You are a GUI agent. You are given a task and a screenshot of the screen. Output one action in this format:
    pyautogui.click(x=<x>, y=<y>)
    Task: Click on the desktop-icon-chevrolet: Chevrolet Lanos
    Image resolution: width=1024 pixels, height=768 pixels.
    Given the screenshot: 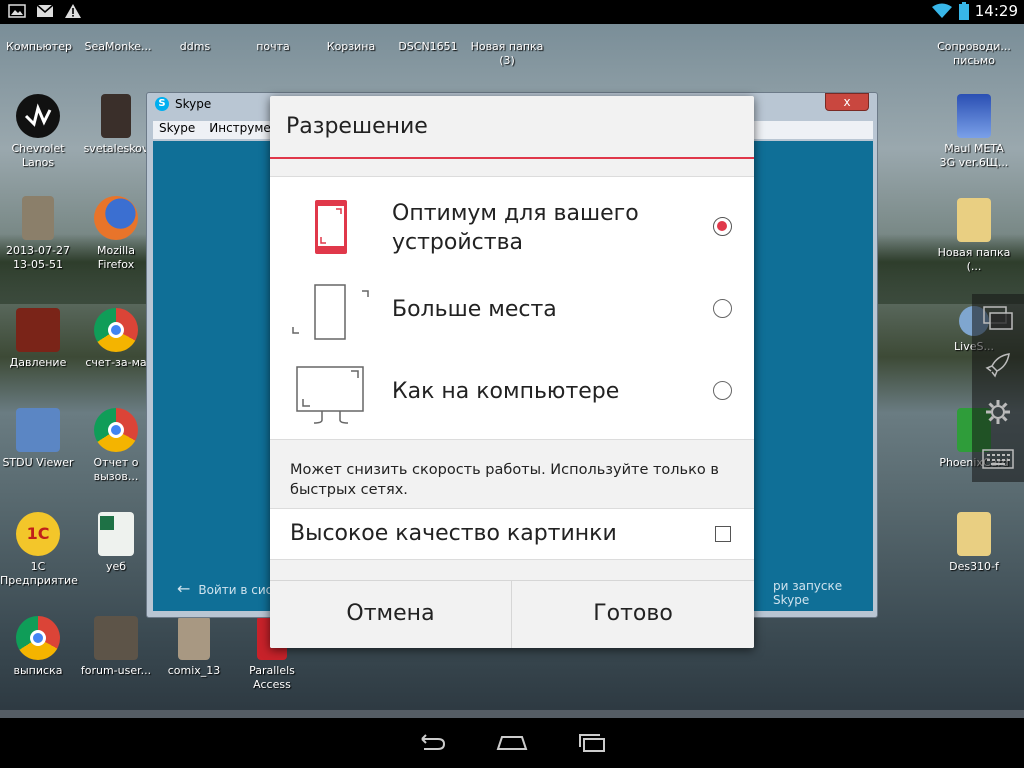 What is the action you would take?
    pyautogui.click(x=38, y=132)
    